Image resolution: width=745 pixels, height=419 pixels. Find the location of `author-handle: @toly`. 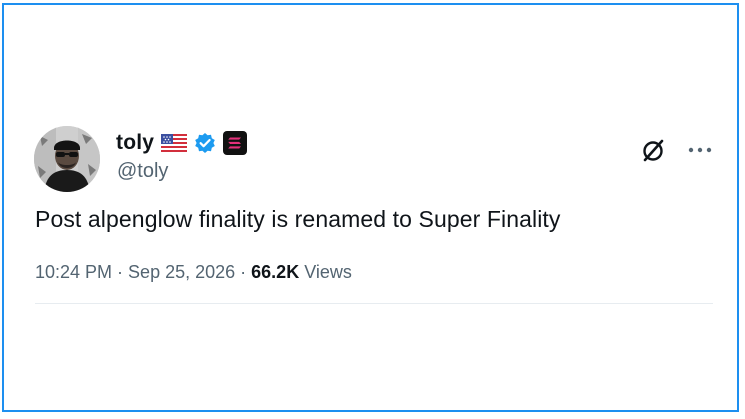

author-handle: @toly is located at coordinates (142, 171).